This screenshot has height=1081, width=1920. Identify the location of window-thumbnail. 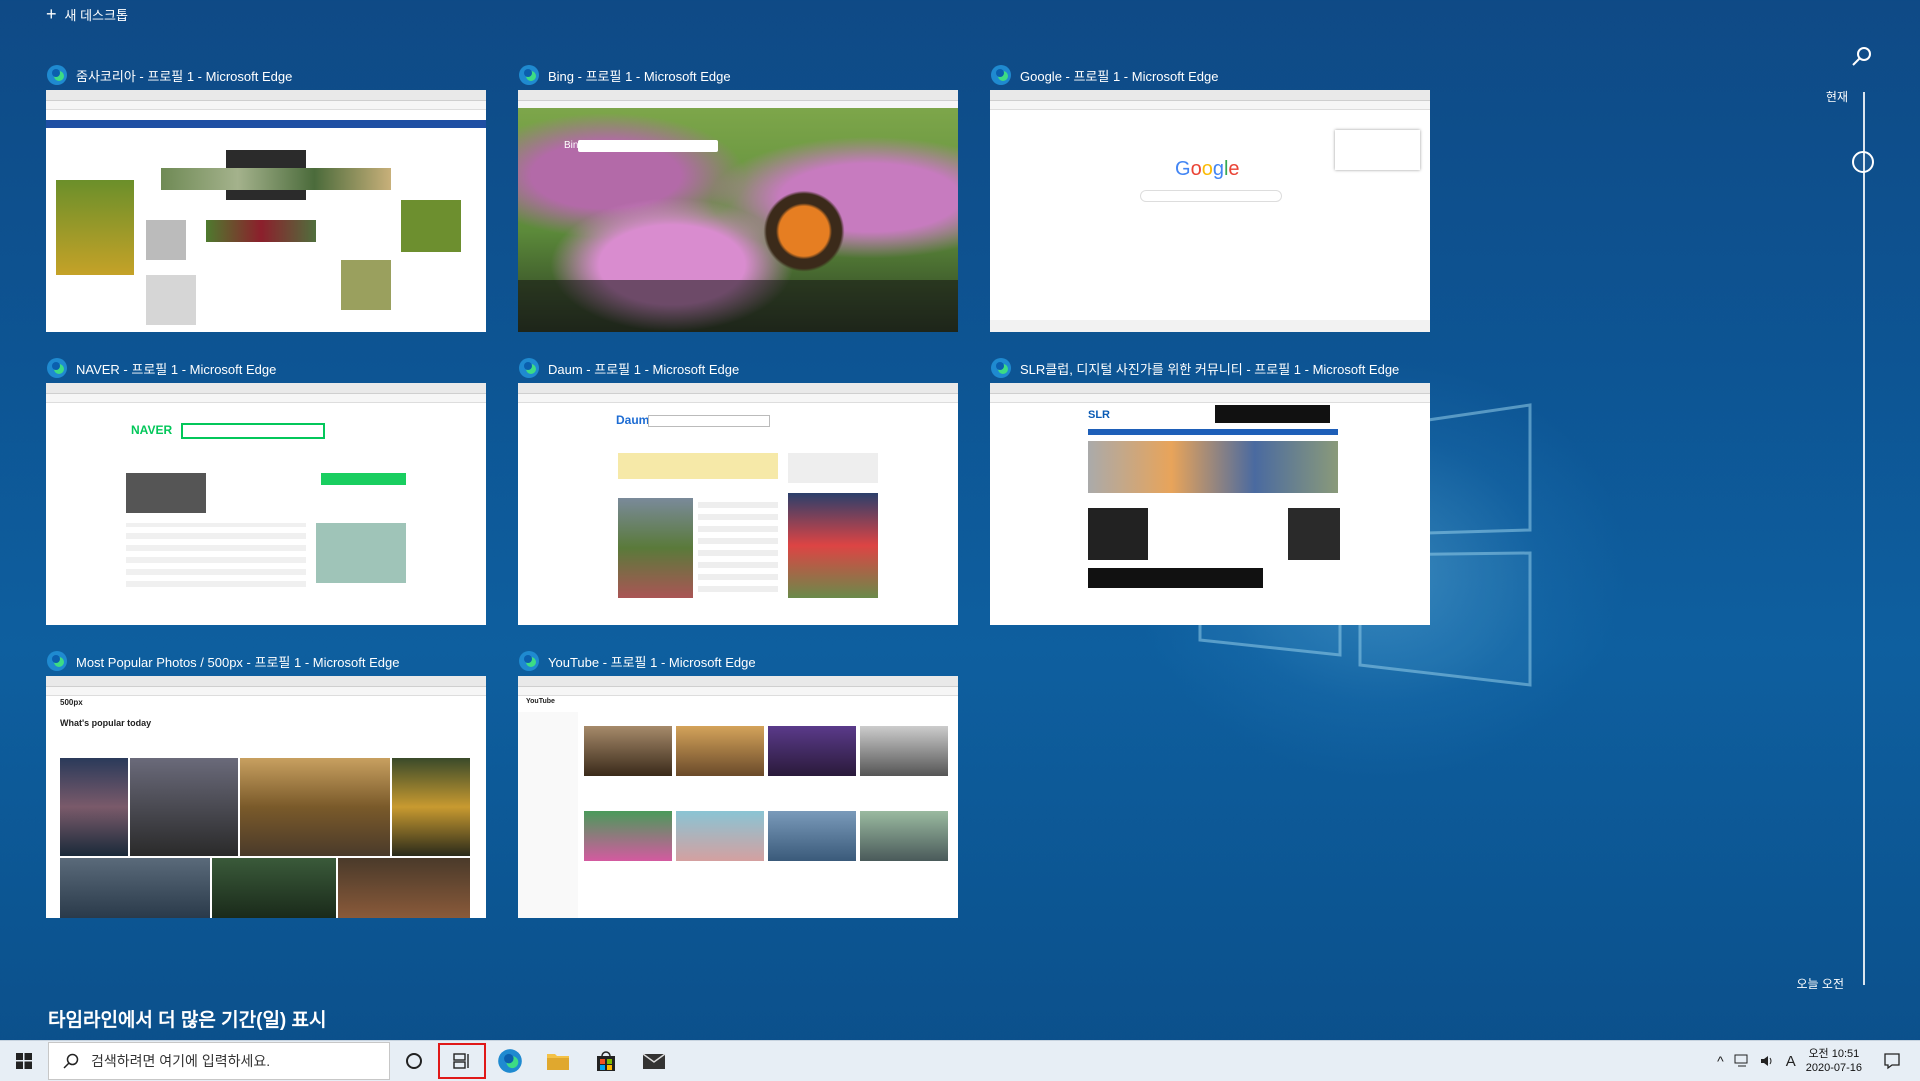
(266, 211).